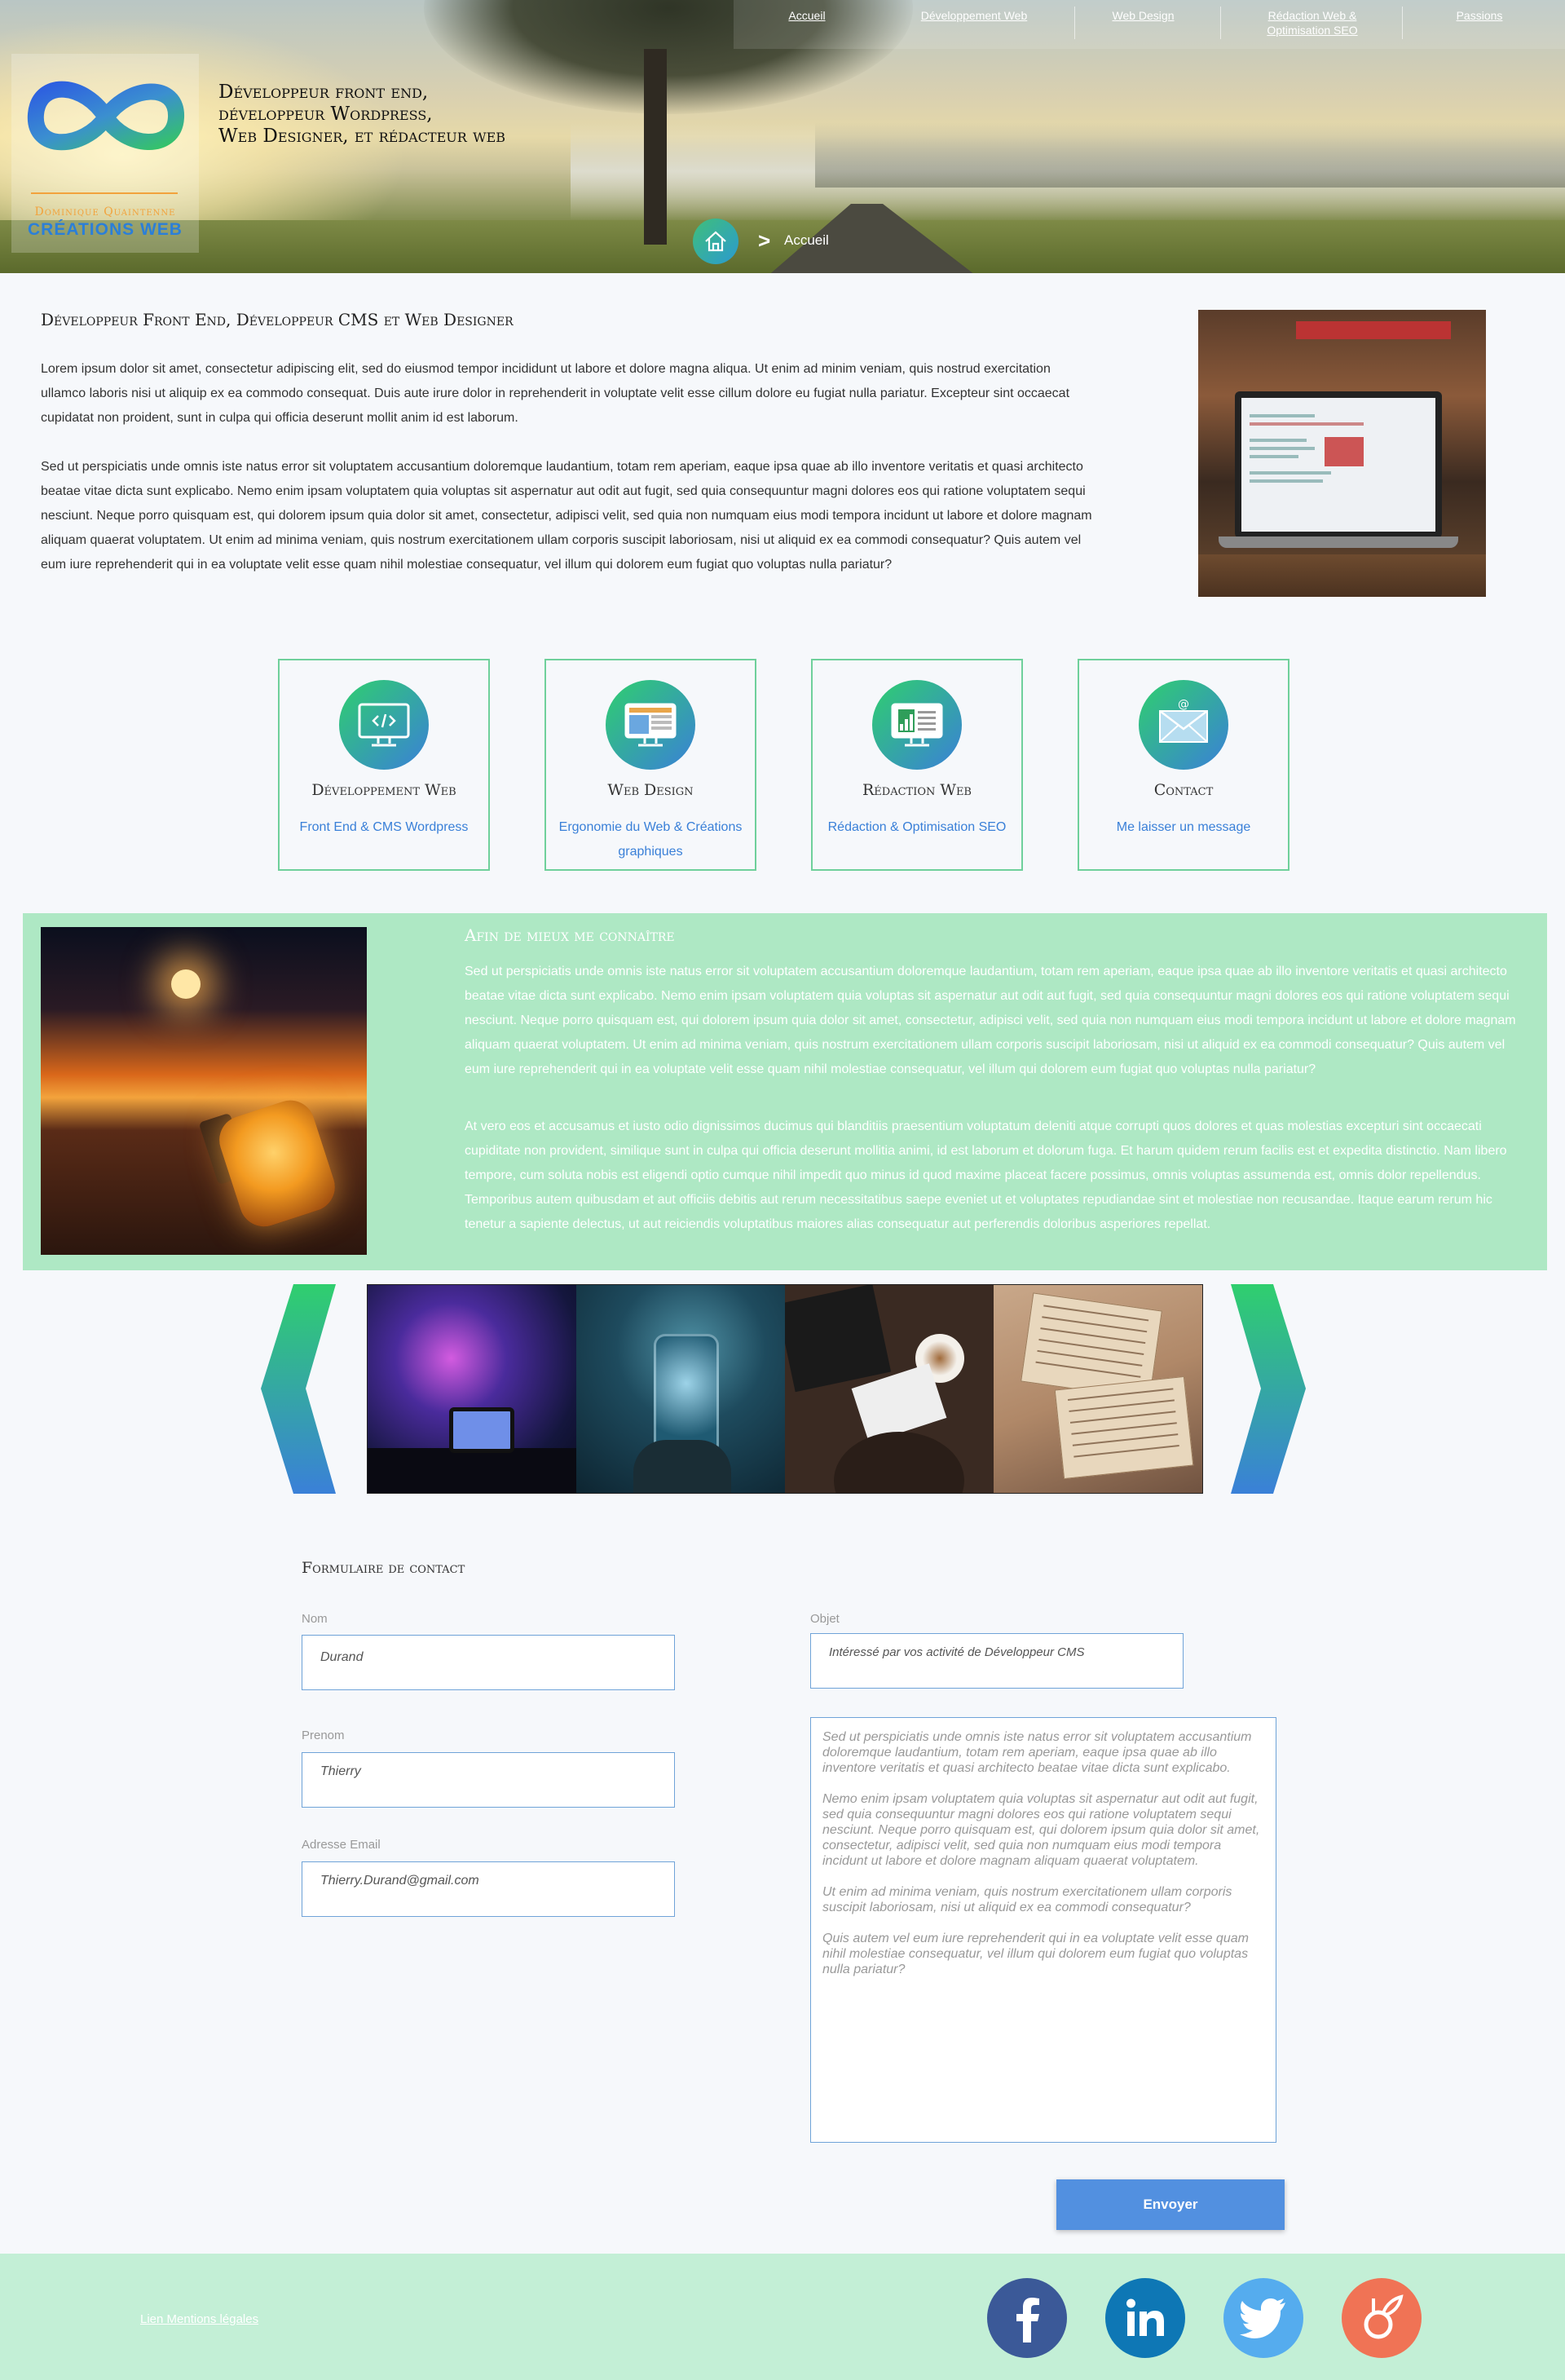 The height and width of the screenshot is (2380, 1565). I want to click on infinity-logo-icon, so click(105, 116).